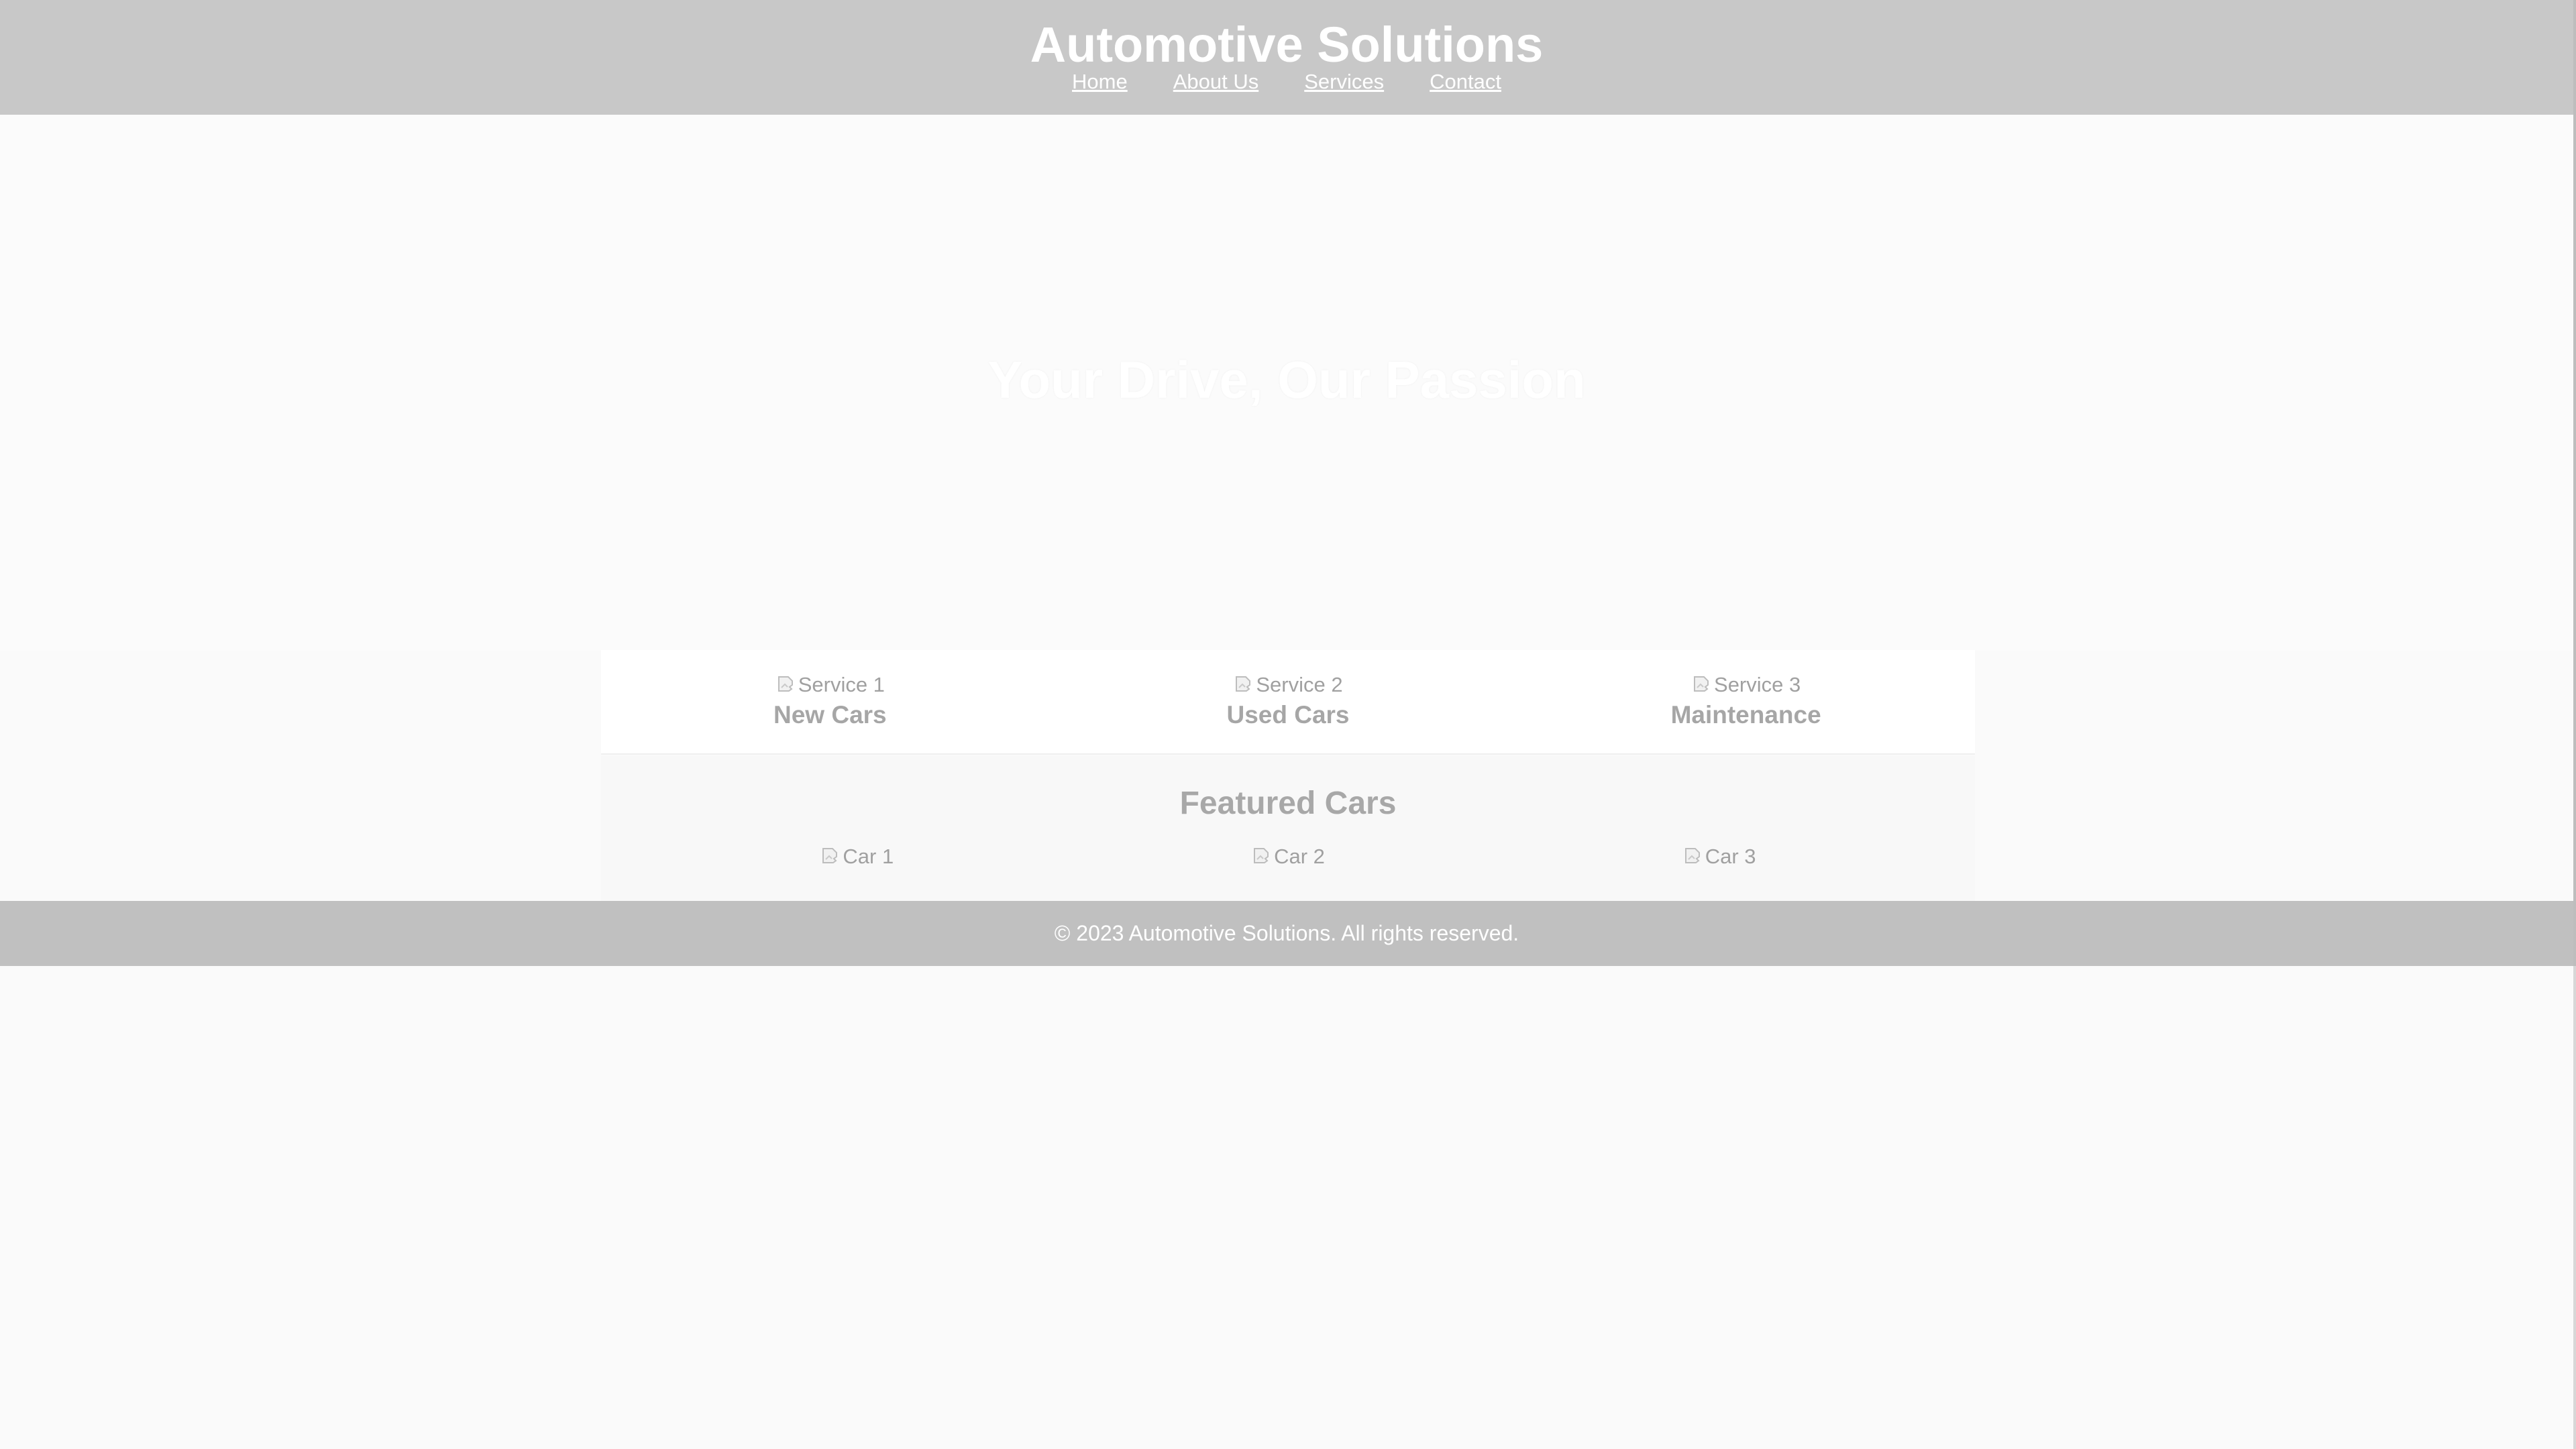  I want to click on service-image-2: Service 2, so click(1288, 685).